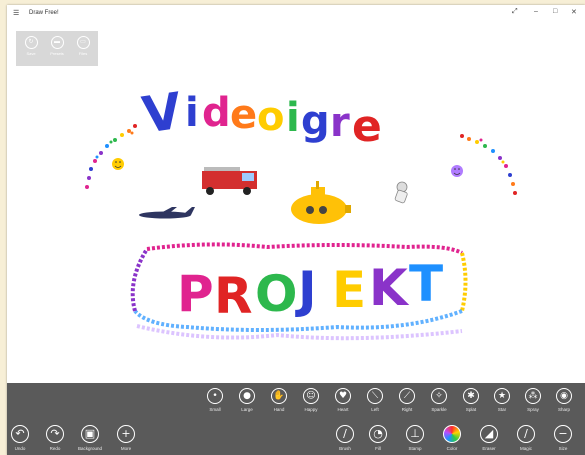 This screenshot has width=585, height=455. Describe the element at coordinates (401, 192) in the screenshot. I see `astronaut-stamp` at that location.